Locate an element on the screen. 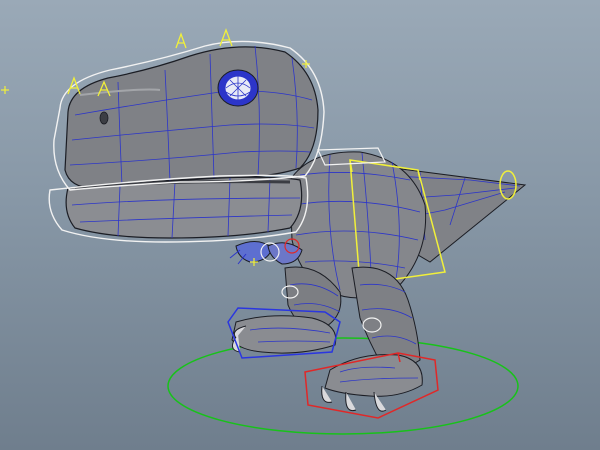  jaw-mesh is located at coordinates (184, 207).